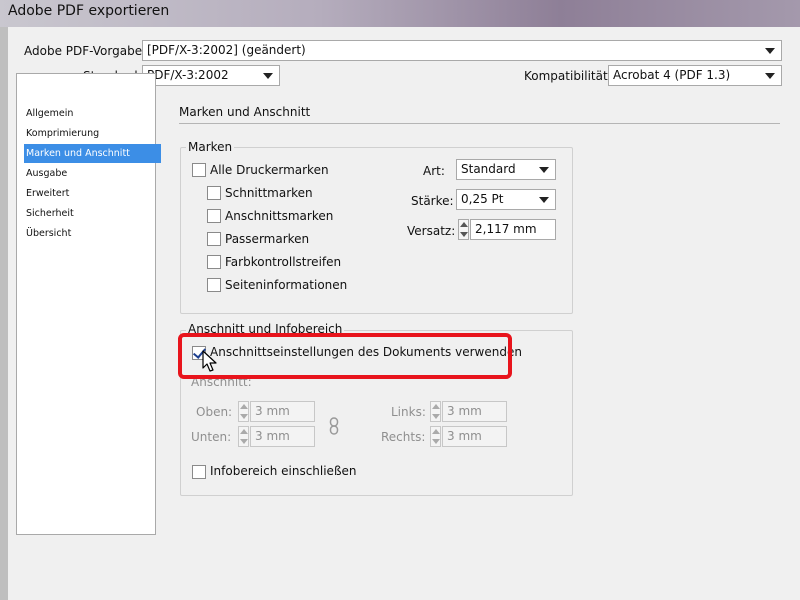 This screenshot has width=800, height=600. What do you see at coordinates (92, 213) in the screenshot?
I see `sidebar-item-sicherheit: Sicherheit` at bounding box center [92, 213].